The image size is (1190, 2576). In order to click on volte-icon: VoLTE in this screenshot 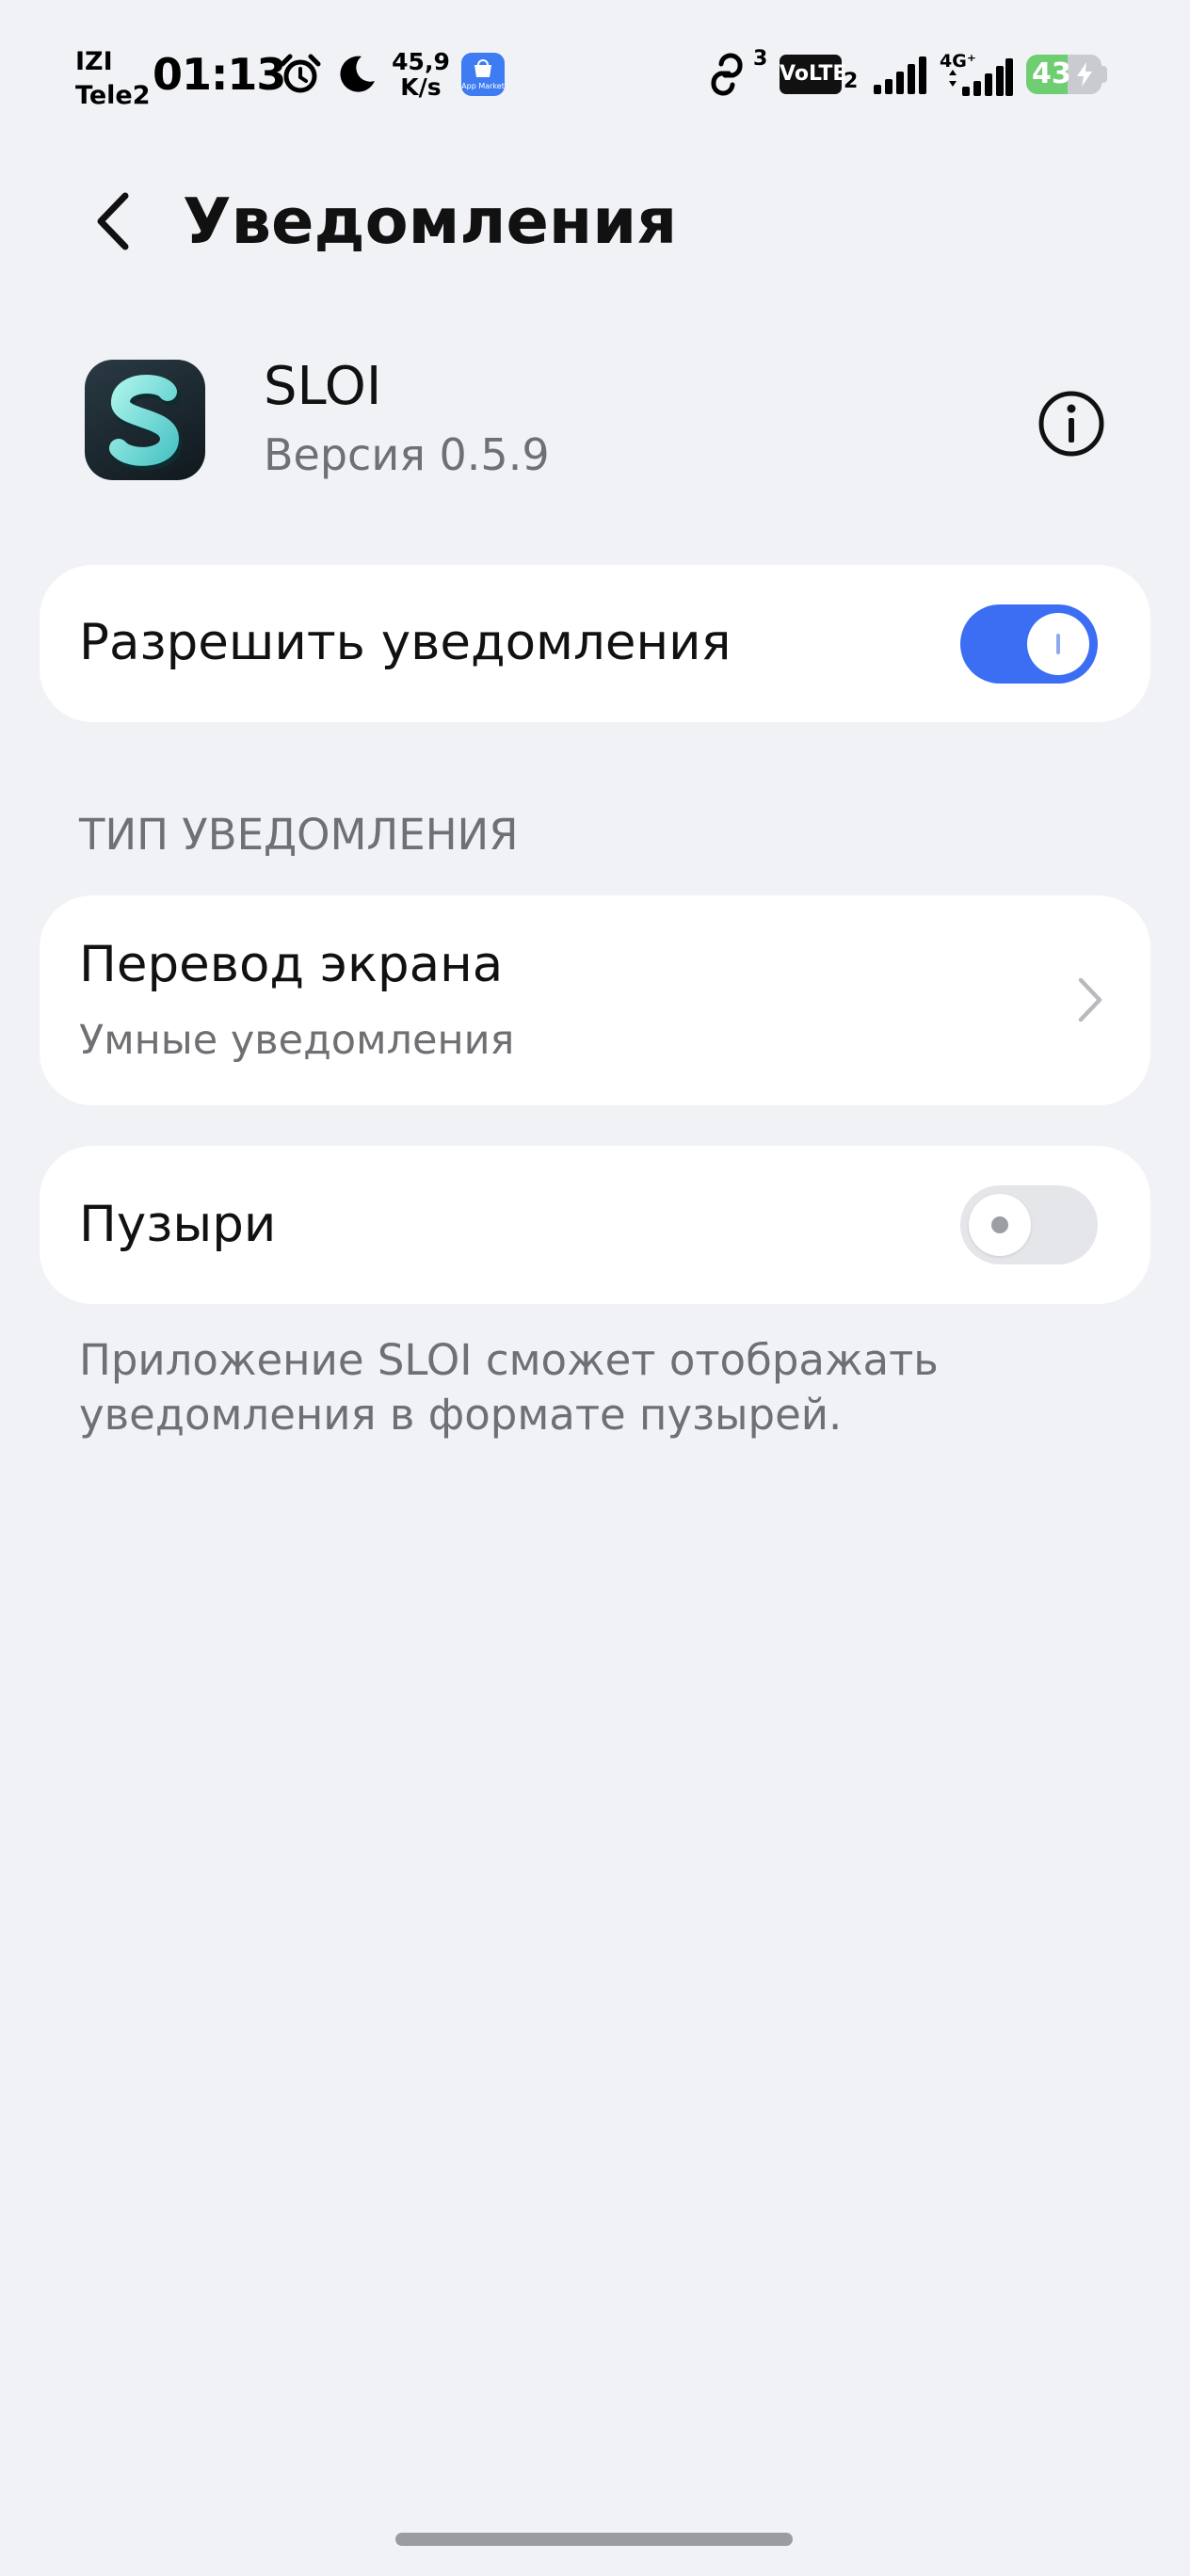, I will do `click(813, 74)`.